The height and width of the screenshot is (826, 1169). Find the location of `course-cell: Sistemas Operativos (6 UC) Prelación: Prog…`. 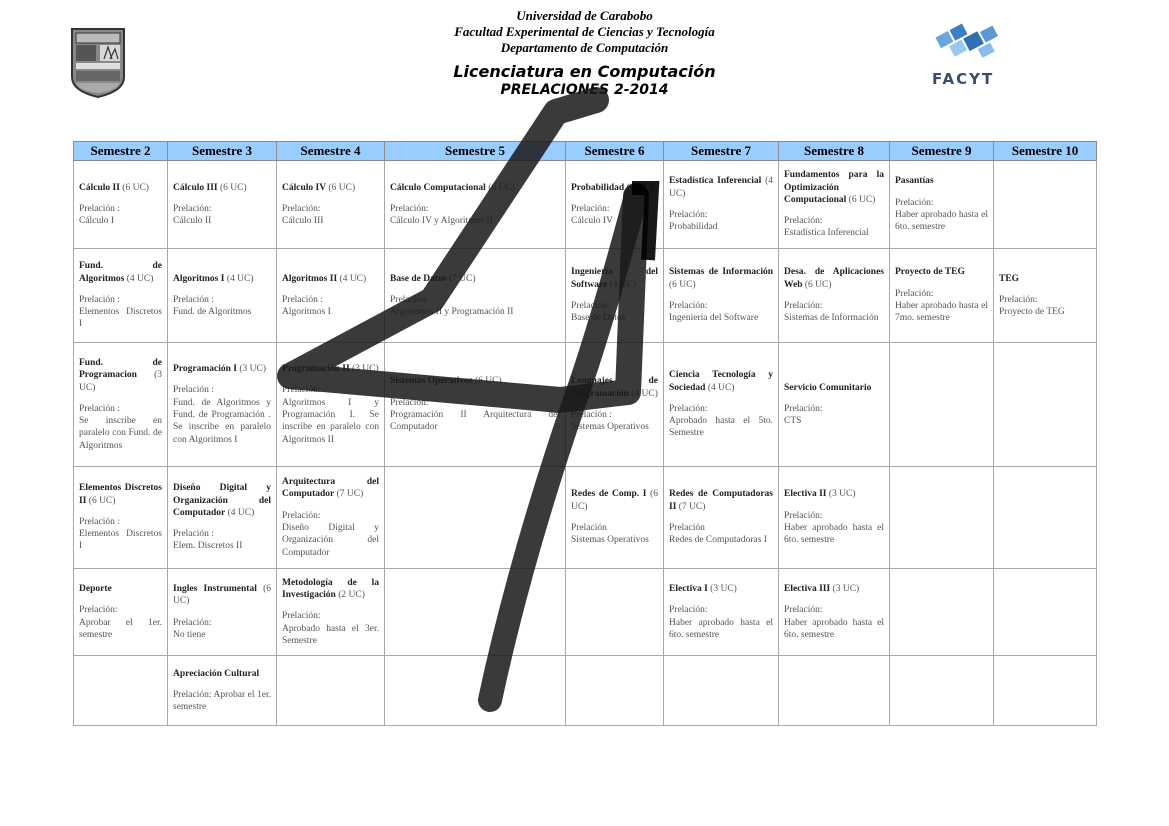

course-cell: Sistemas Operativos (6 UC) Prelación: Prog… is located at coordinates (475, 404).